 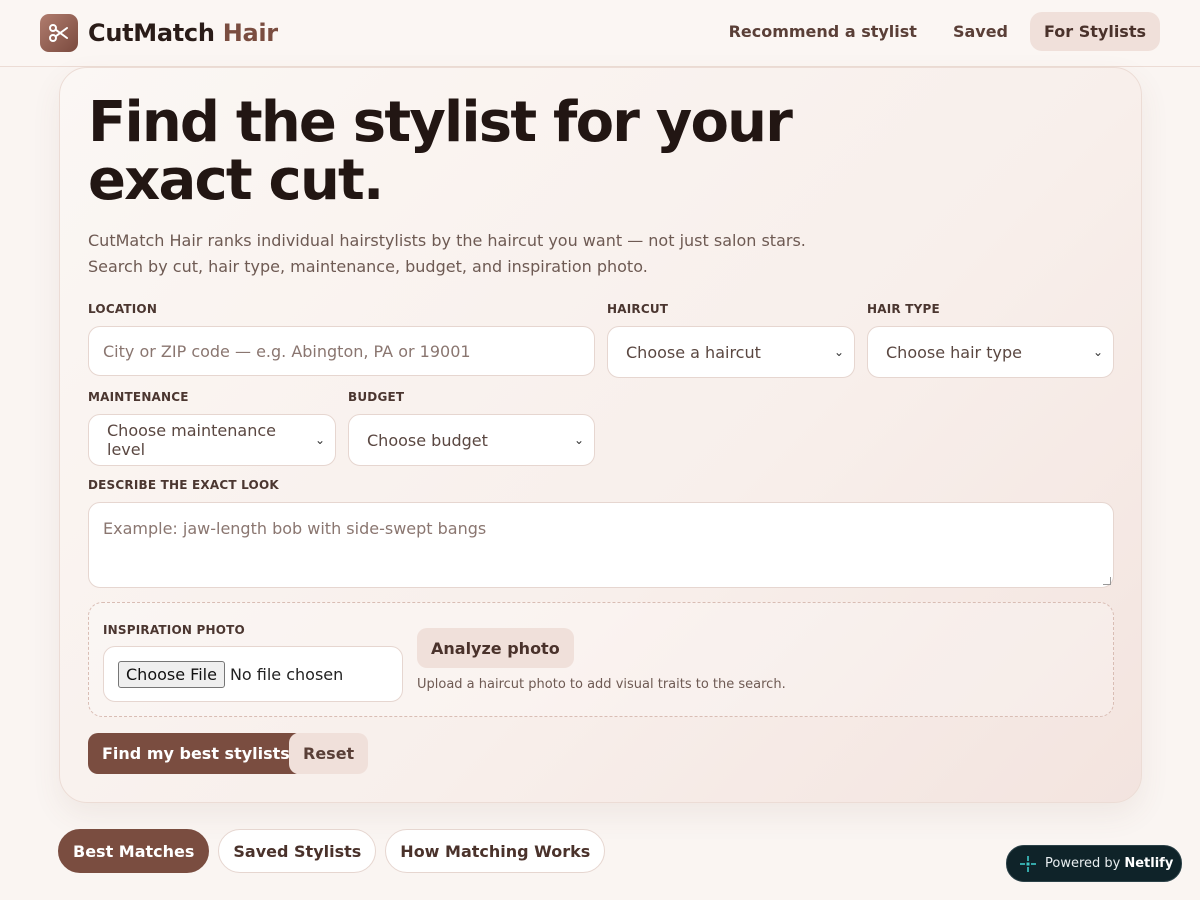 I want to click on nav-saved: Saved, so click(x=980, y=31).